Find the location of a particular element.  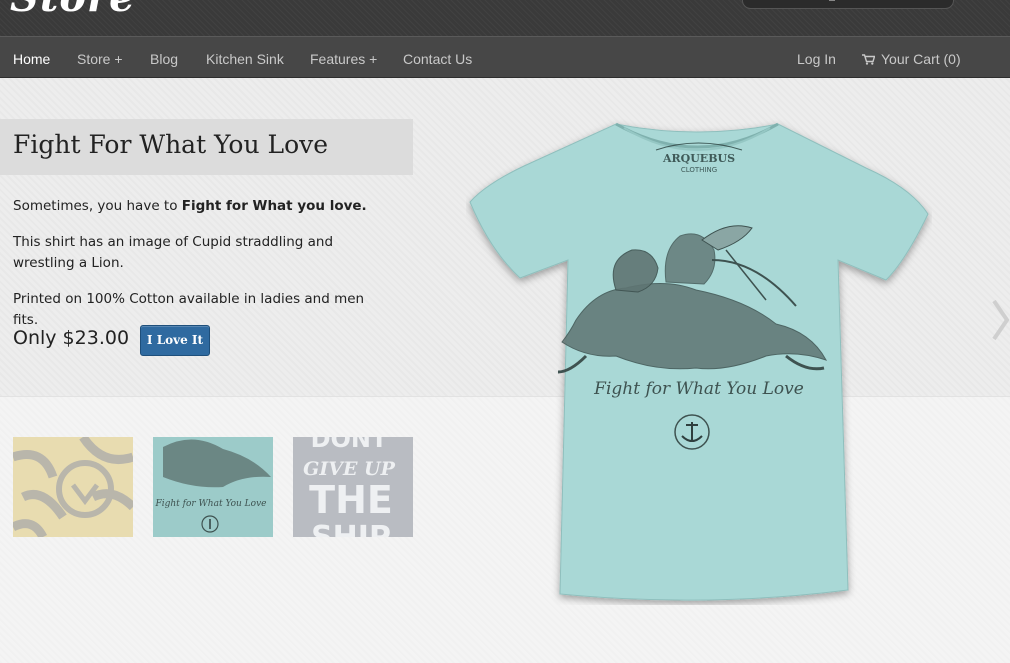

nav-blog: Blog is located at coordinates (164, 59).